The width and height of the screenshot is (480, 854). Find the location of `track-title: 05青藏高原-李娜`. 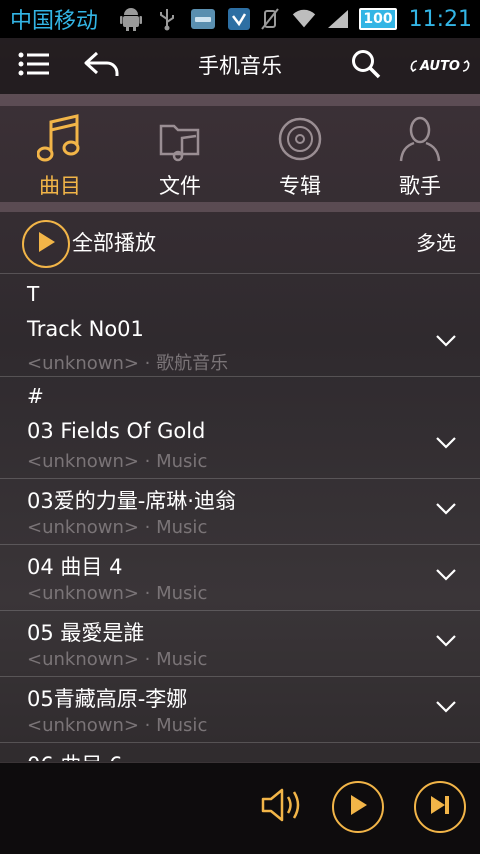

track-title: 05青藏高原-李娜 is located at coordinates (107, 699).